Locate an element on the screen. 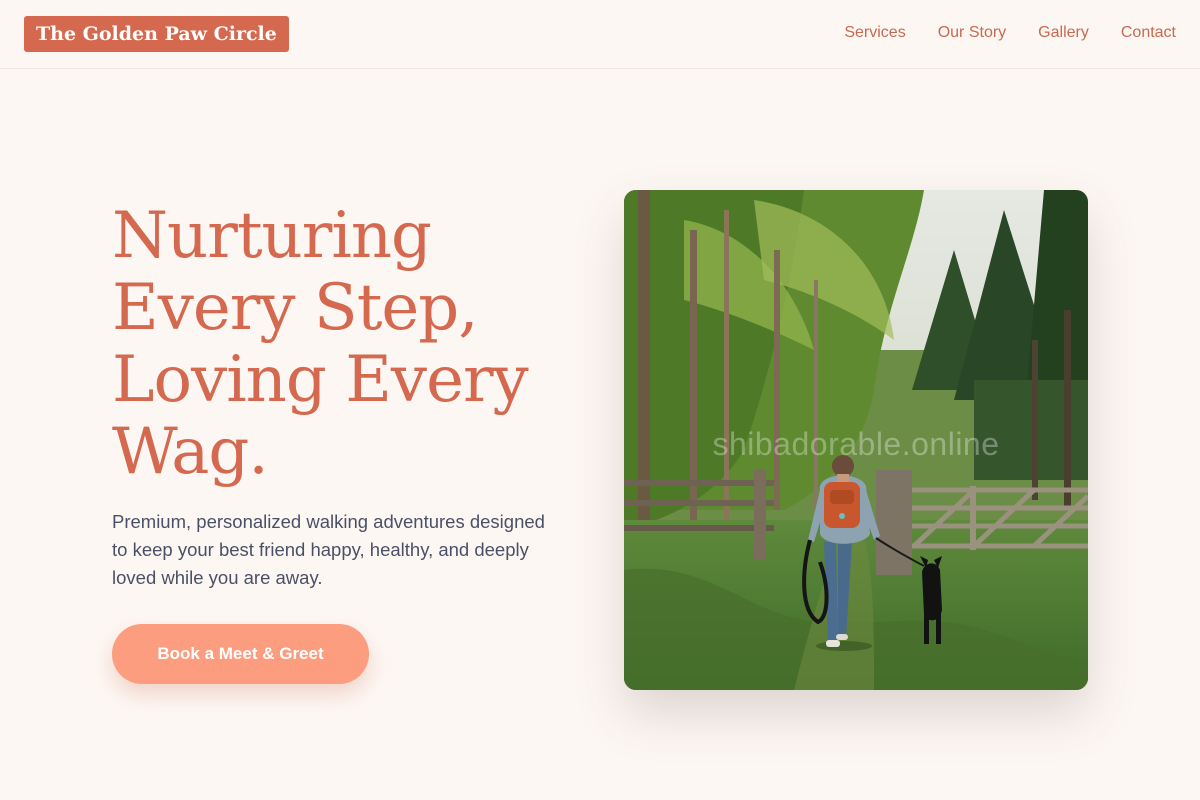 The image size is (1200, 800). hero-title-line: Every Step, is located at coordinates (295, 308).